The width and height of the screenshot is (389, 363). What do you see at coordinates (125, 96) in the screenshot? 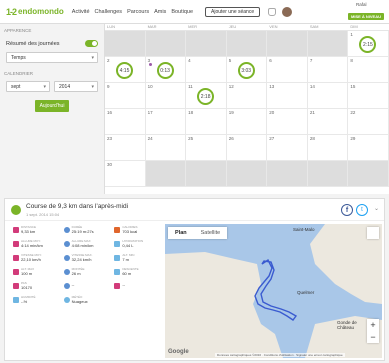
I see `calendar-day: 9` at bounding box center [125, 96].